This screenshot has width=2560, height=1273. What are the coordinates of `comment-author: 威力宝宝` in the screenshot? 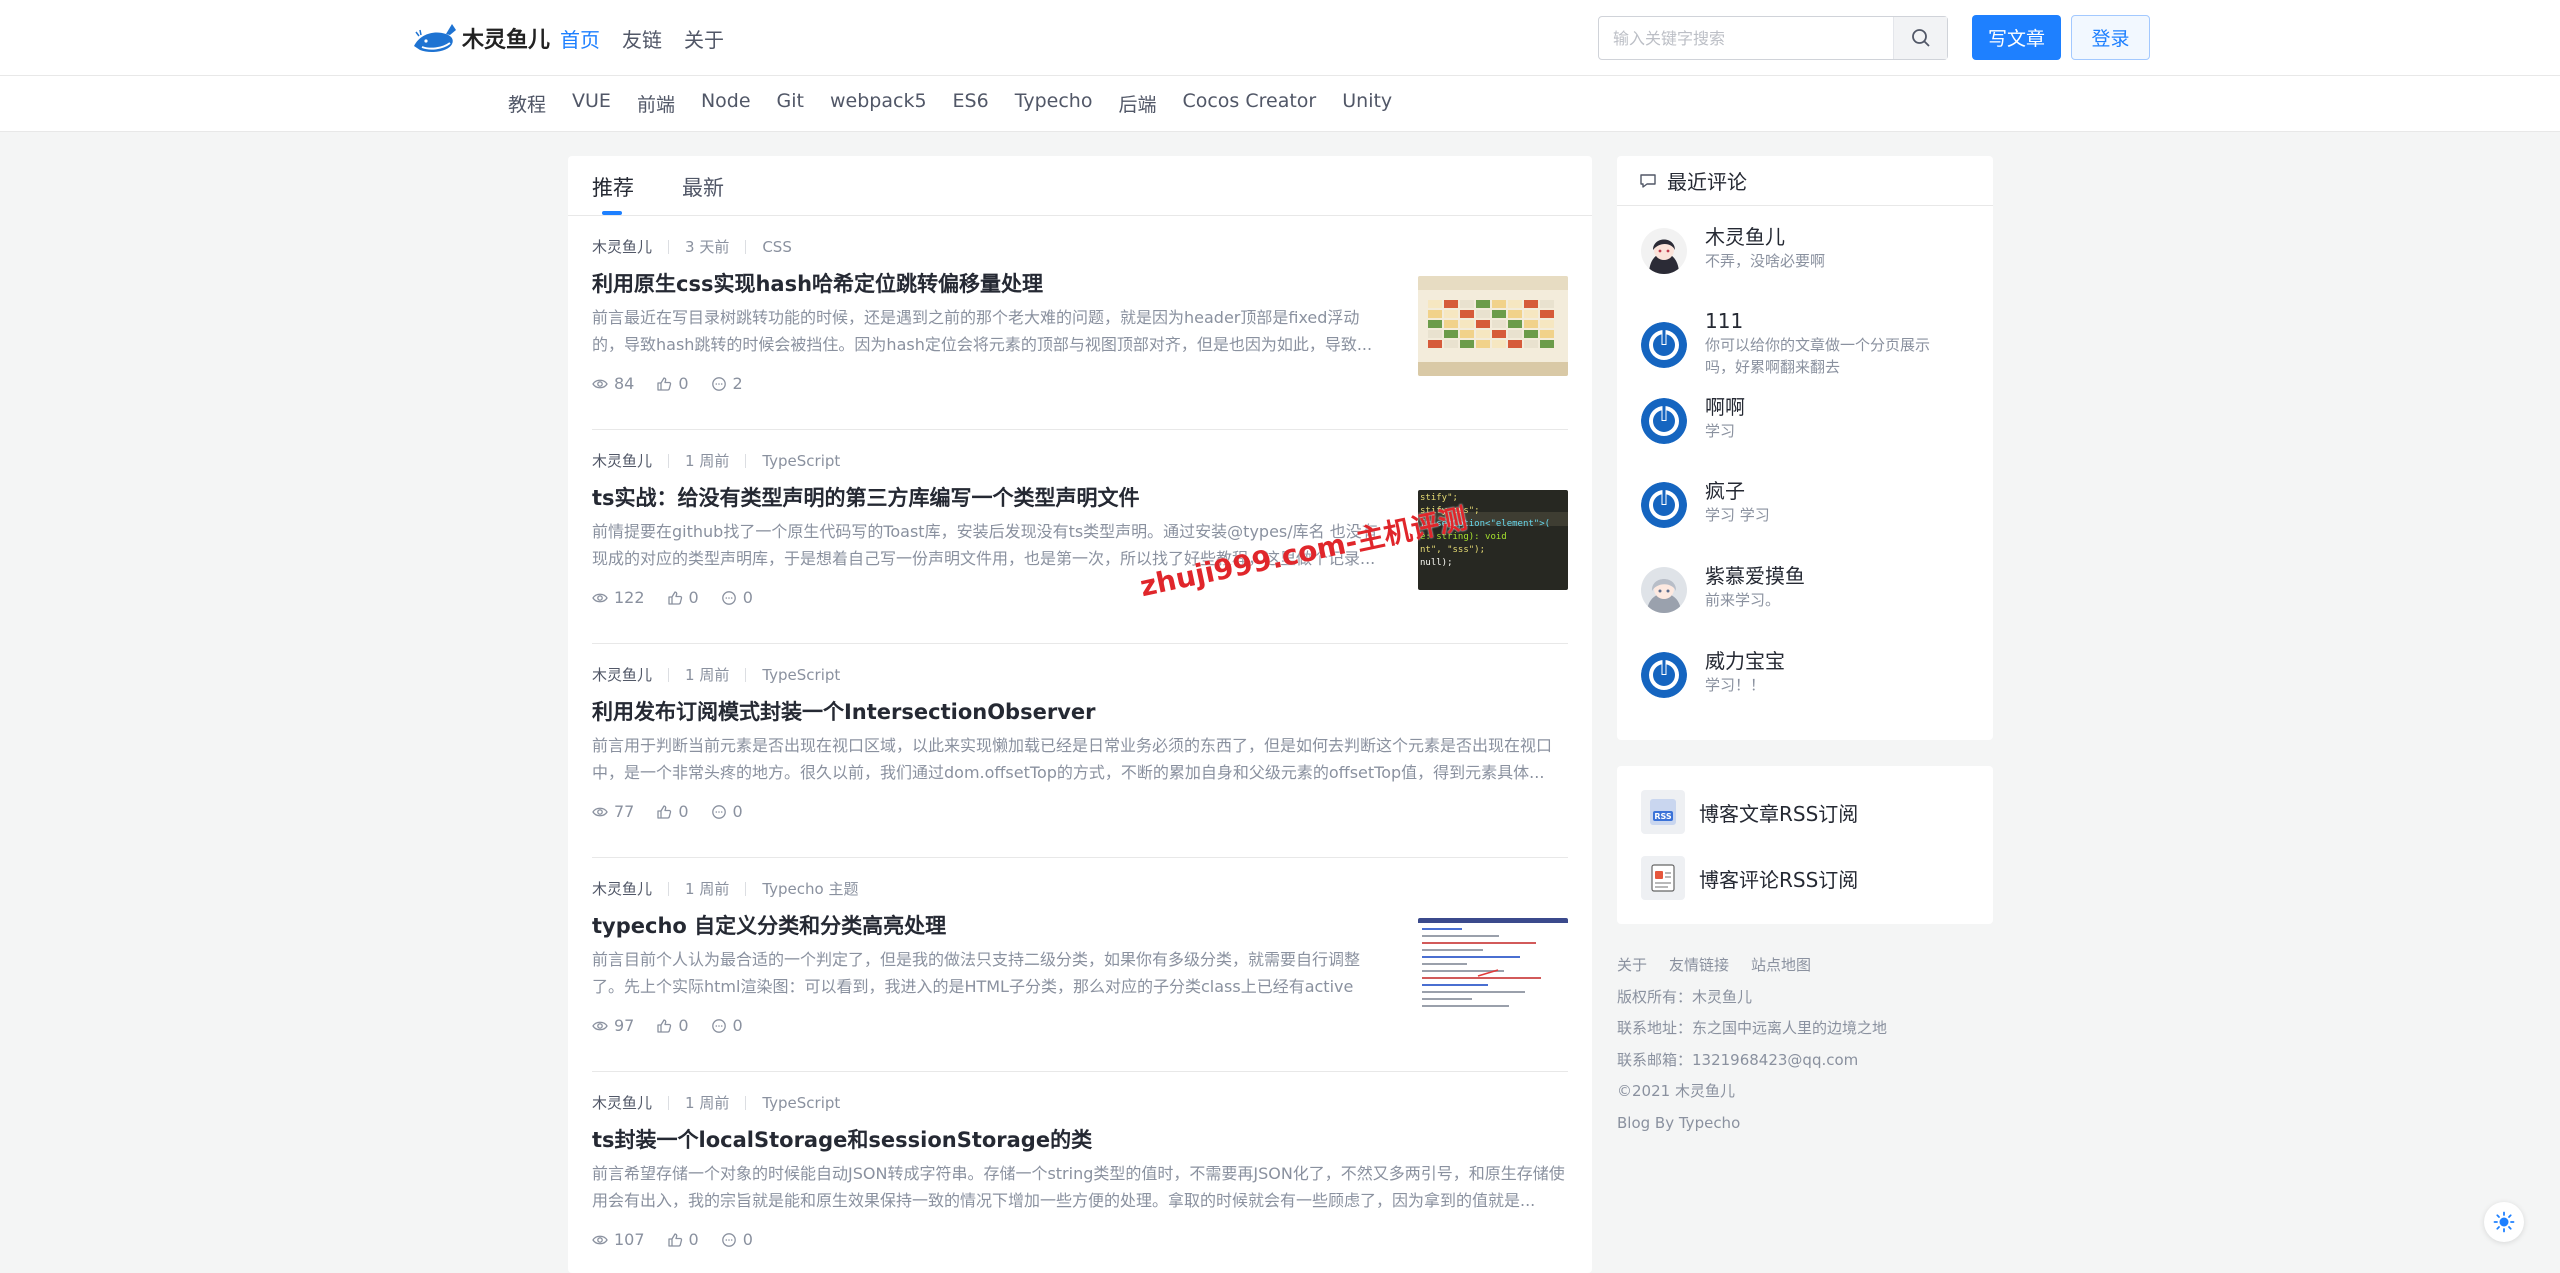 It's located at (1830, 661).